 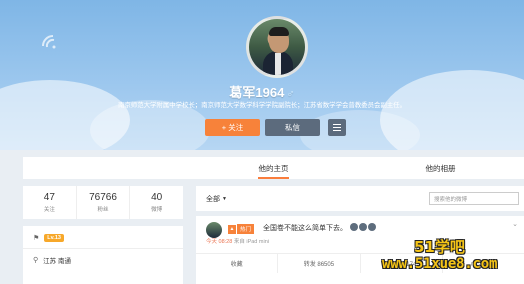 I want to click on location-text: 江苏 南通, so click(x=57, y=261).